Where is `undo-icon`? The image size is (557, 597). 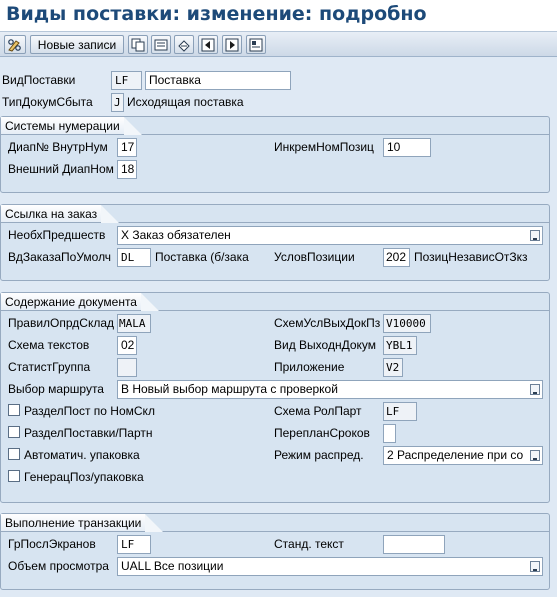 undo-icon is located at coordinates (184, 45).